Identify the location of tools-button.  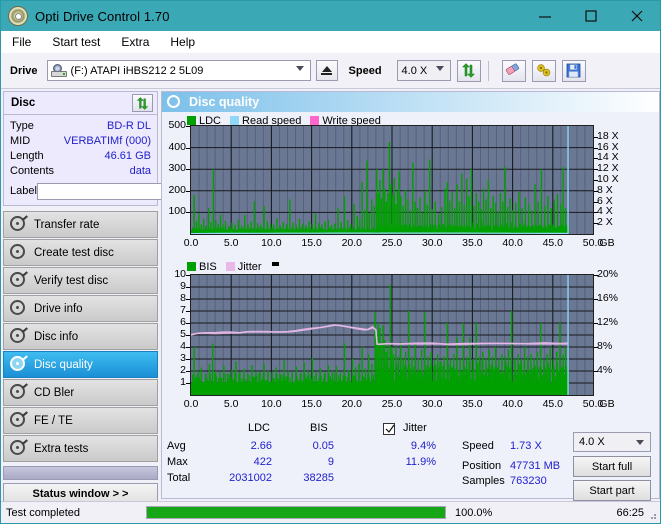
(543, 70).